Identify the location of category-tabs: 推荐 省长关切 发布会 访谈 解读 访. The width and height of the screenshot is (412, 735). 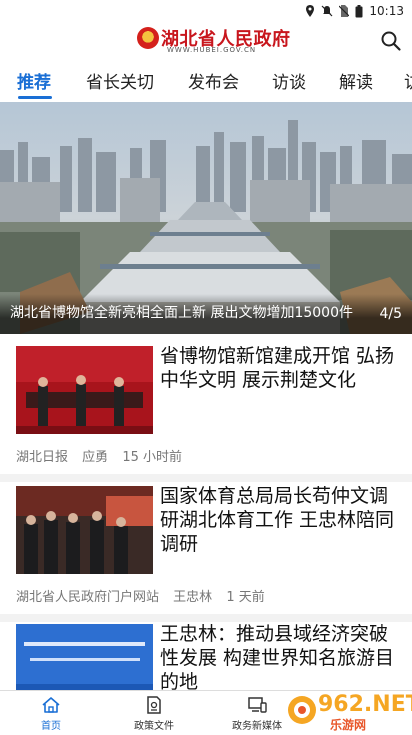
(206, 81).